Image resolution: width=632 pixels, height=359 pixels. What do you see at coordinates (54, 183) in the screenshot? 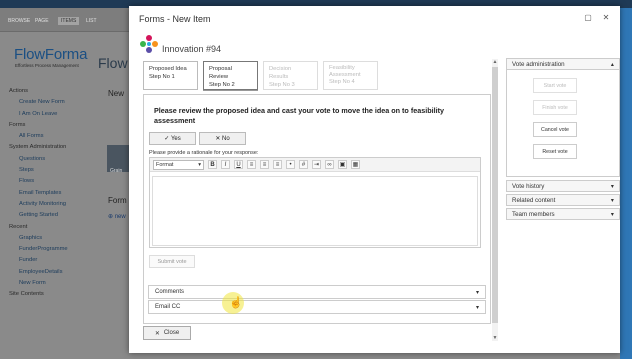
I see `nav-link: Flows` at bounding box center [54, 183].